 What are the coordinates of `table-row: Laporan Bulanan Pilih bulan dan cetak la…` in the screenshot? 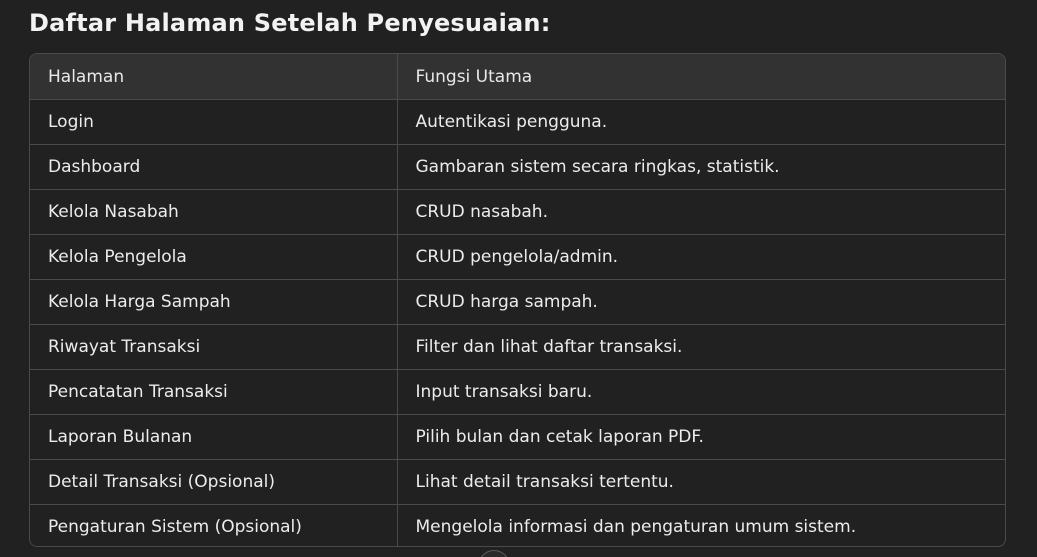 It's located at (517, 437).